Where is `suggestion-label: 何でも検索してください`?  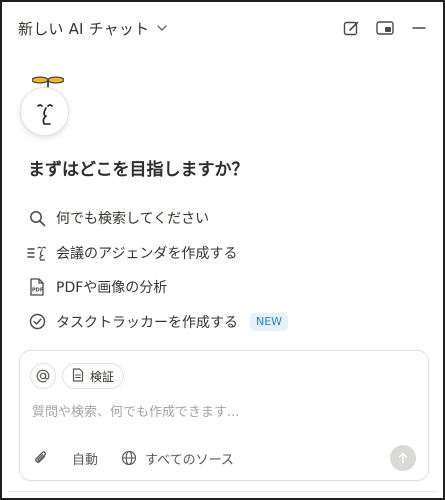 suggestion-label: 何でも検索してください is located at coordinates (133, 219).